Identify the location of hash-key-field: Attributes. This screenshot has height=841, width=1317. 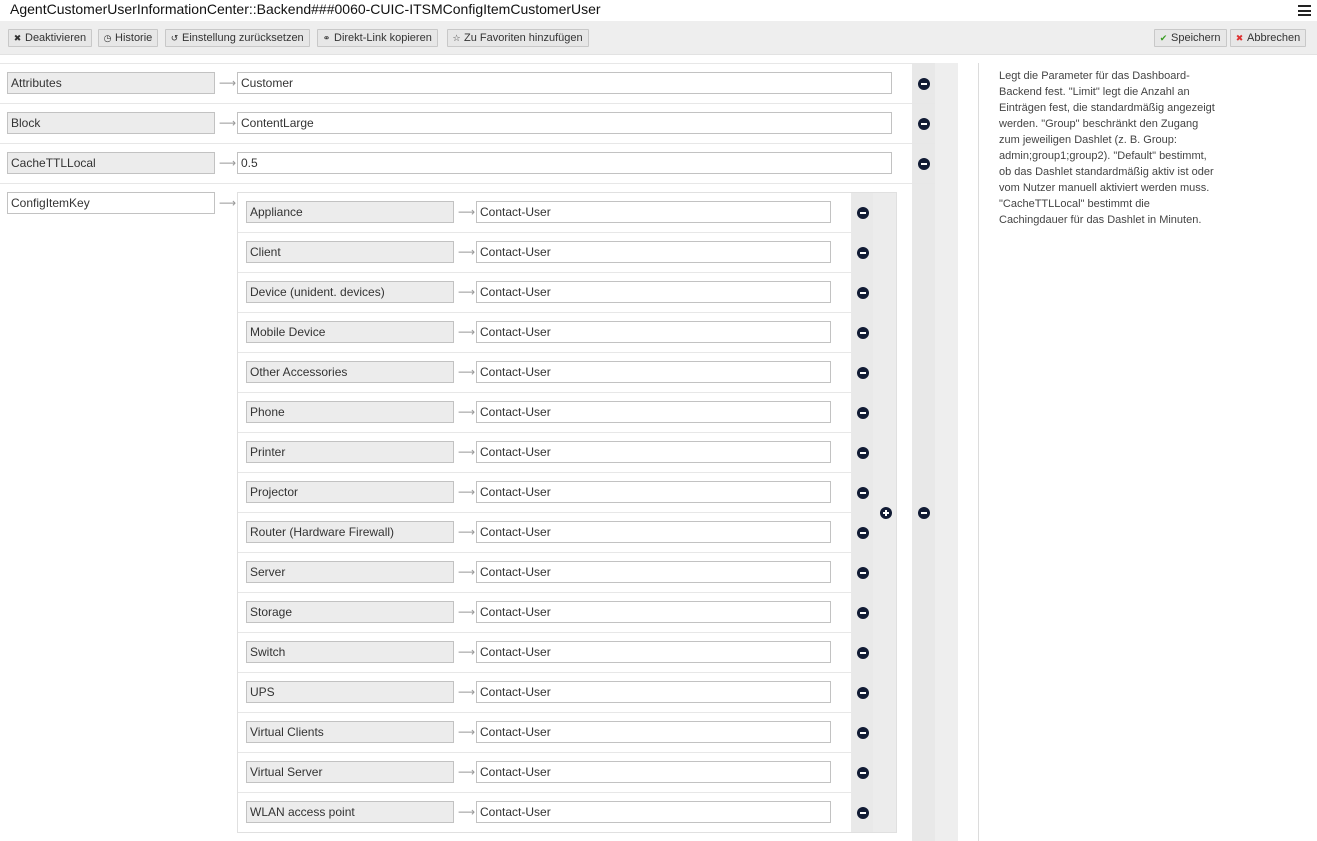
(111, 83).